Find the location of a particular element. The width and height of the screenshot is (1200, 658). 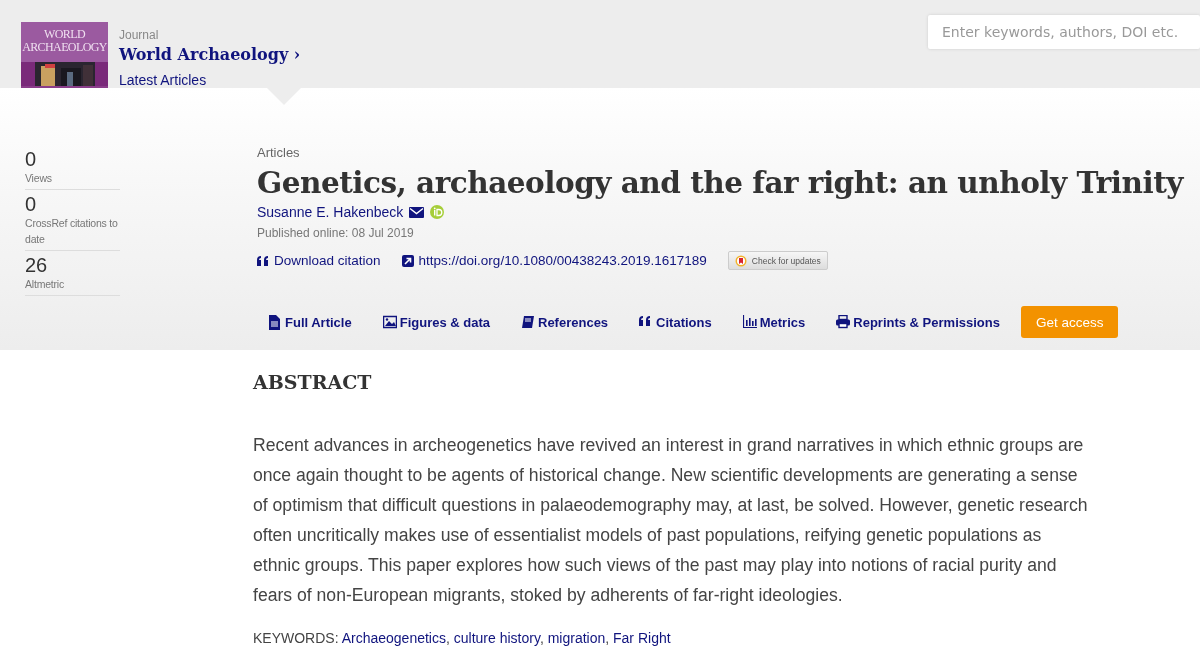

image-icon is located at coordinates (389, 322).